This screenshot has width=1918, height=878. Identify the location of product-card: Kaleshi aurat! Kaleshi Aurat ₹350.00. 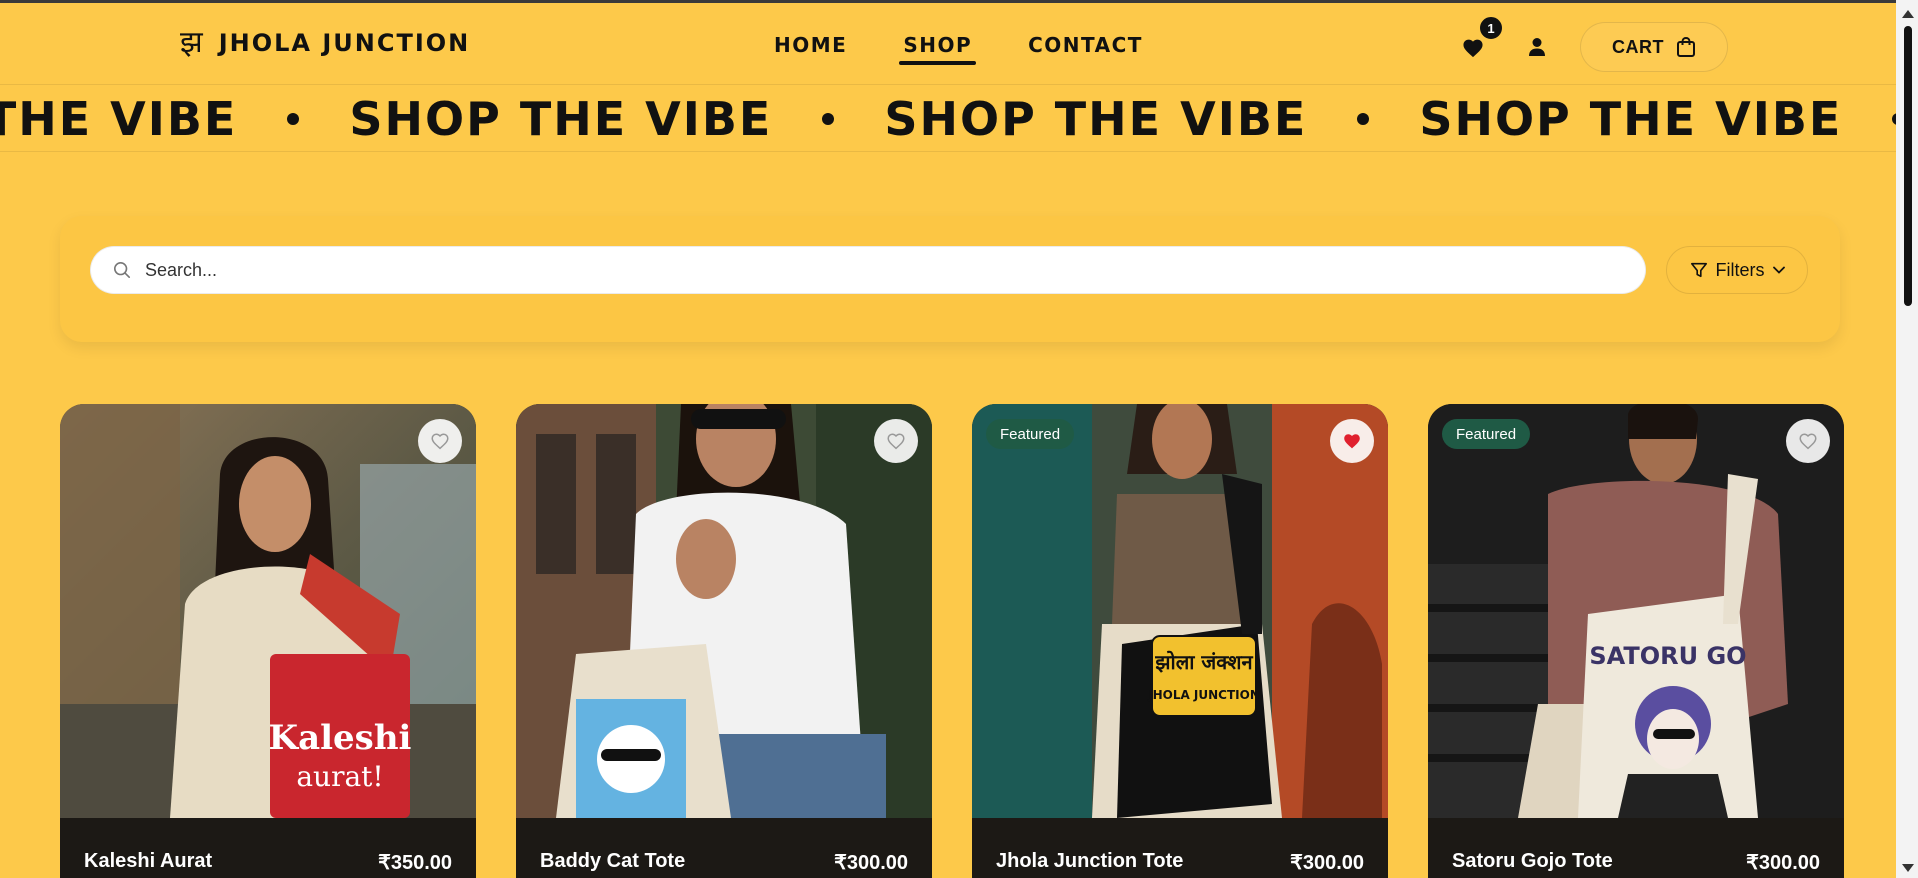
(268, 641).